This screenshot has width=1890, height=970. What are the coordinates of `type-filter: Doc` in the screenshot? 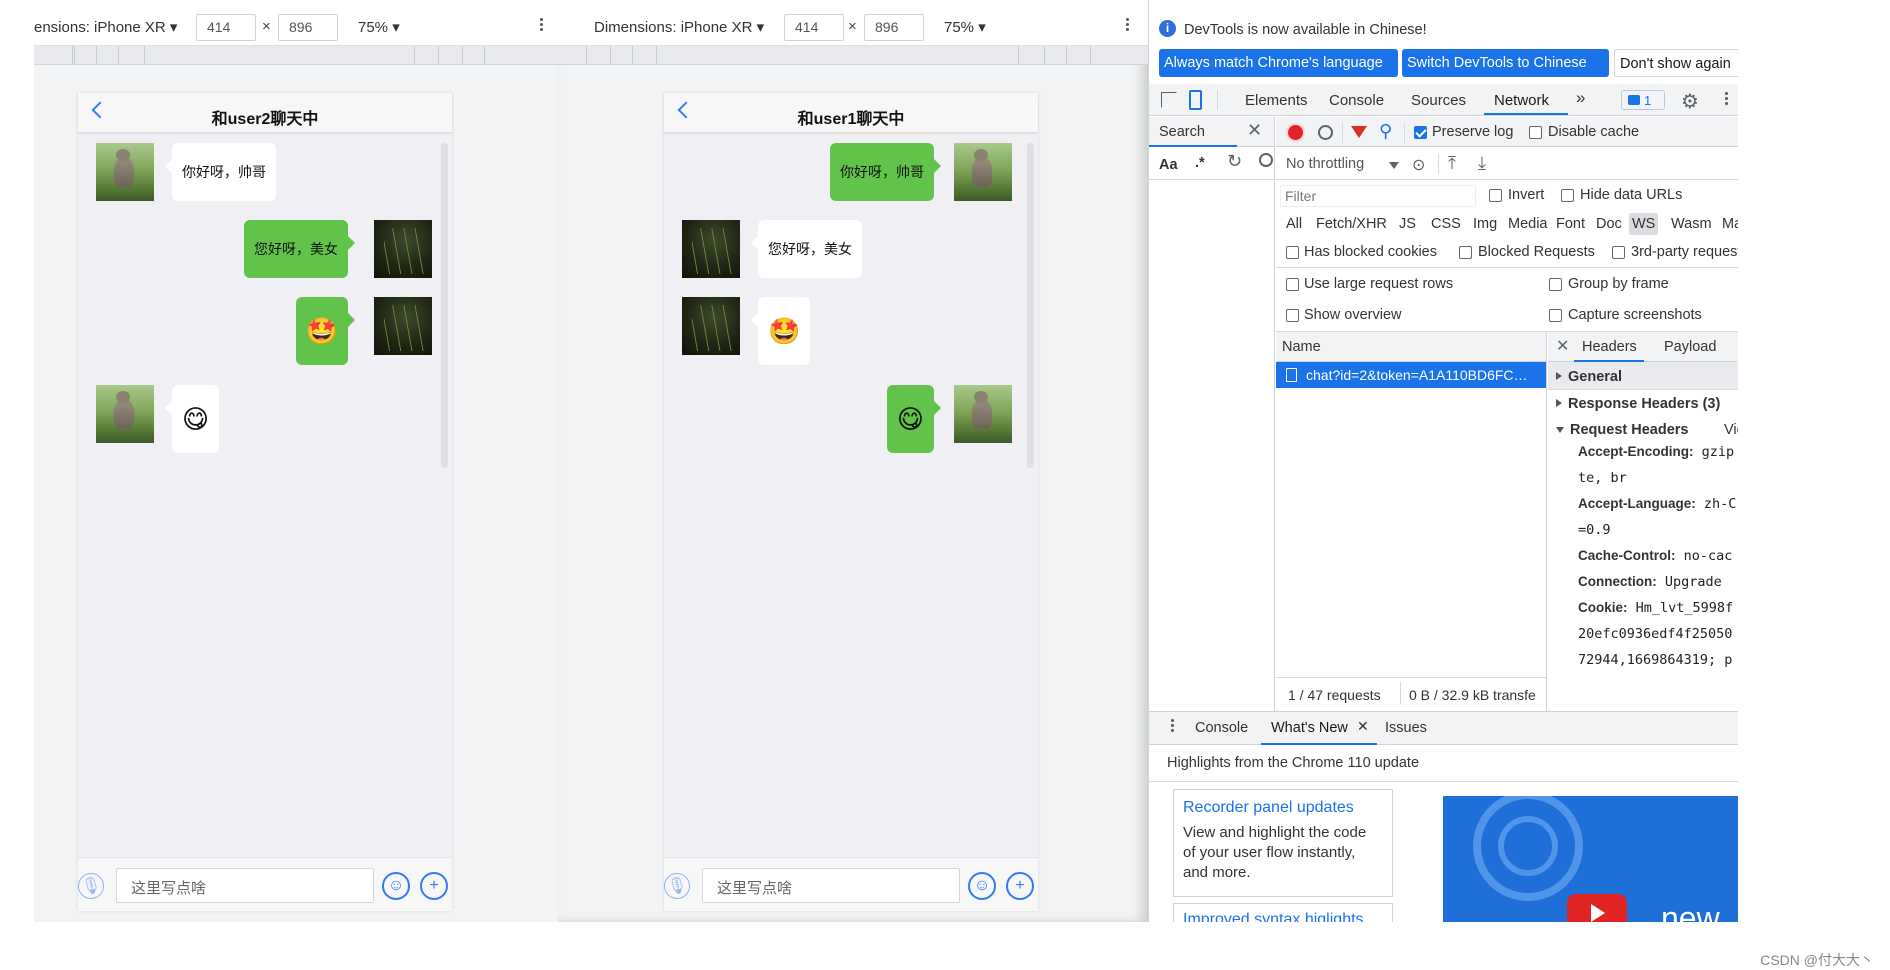 It's located at (1609, 224).